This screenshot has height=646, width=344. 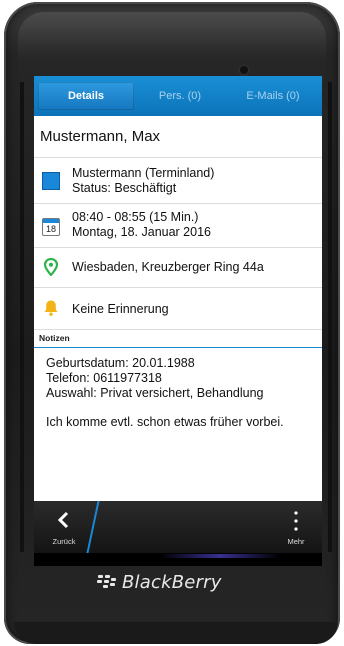 I want to click on tab-persons: Pers. (0), so click(x=180, y=96).